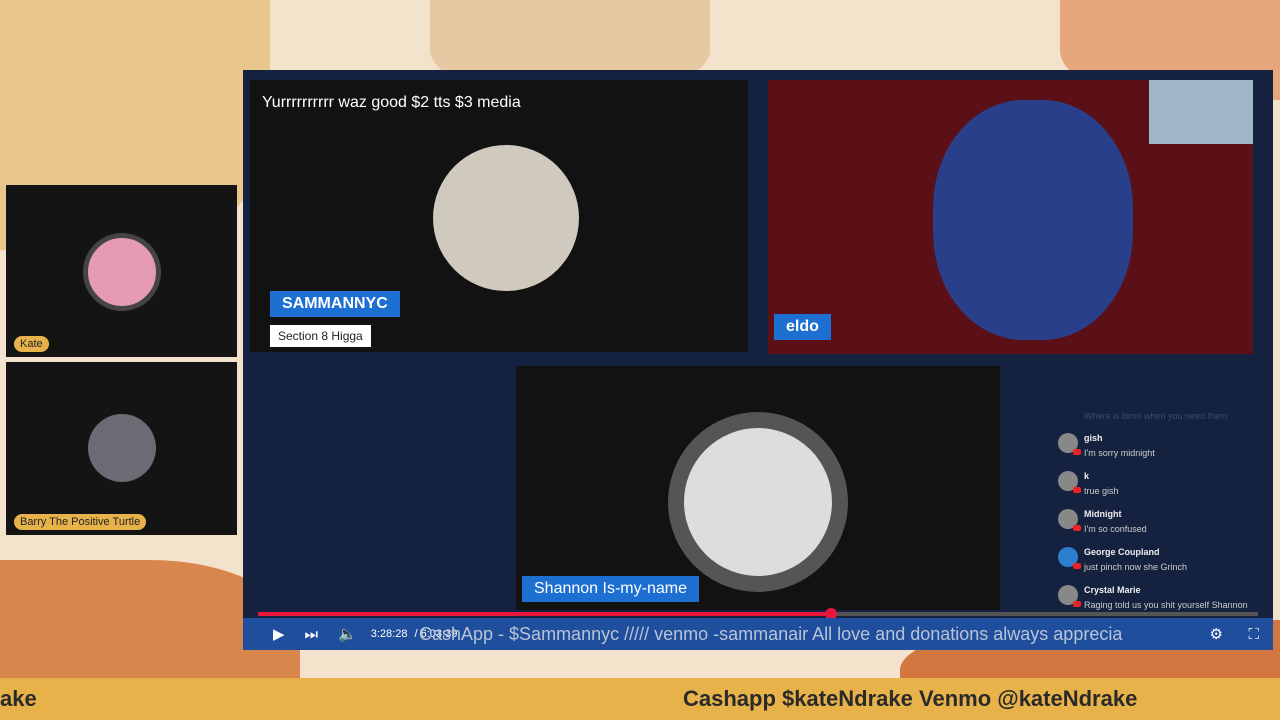 The height and width of the screenshot is (720, 1280). Describe the element at coordinates (1112, 590) in the screenshot. I see `chat-user: Crystal Marie` at that location.